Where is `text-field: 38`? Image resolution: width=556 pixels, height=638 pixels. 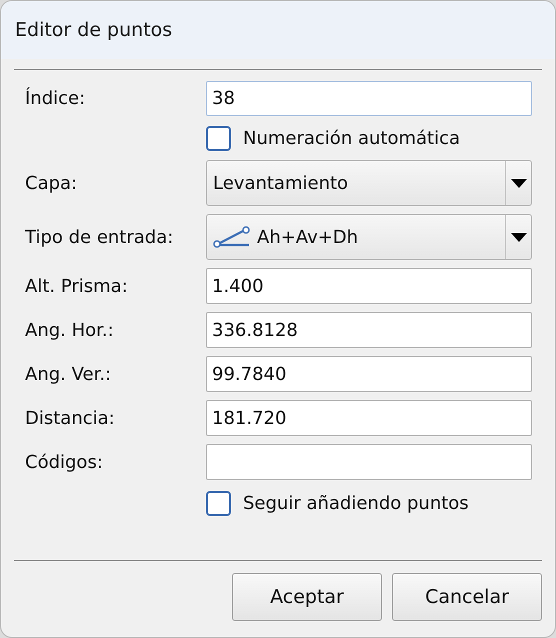
text-field: 38 is located at coordinates (369, 98).